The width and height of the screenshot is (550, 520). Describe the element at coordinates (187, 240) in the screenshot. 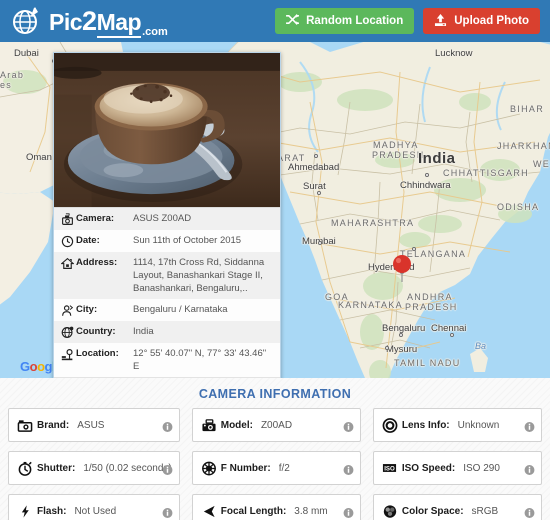

I see `info-value: Sun 11th of October 2015` at that location.